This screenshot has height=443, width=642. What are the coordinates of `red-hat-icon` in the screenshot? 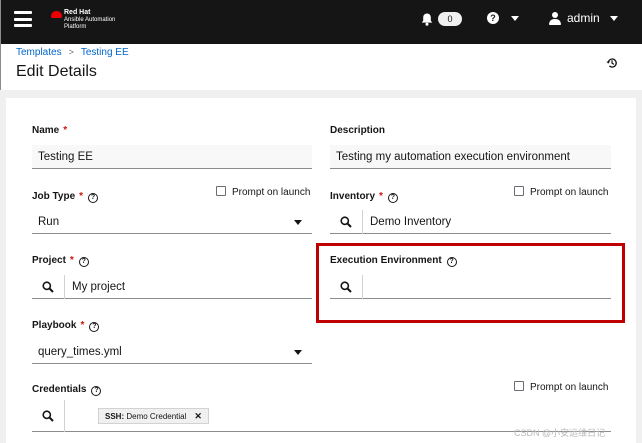 It's located at (56, 14).